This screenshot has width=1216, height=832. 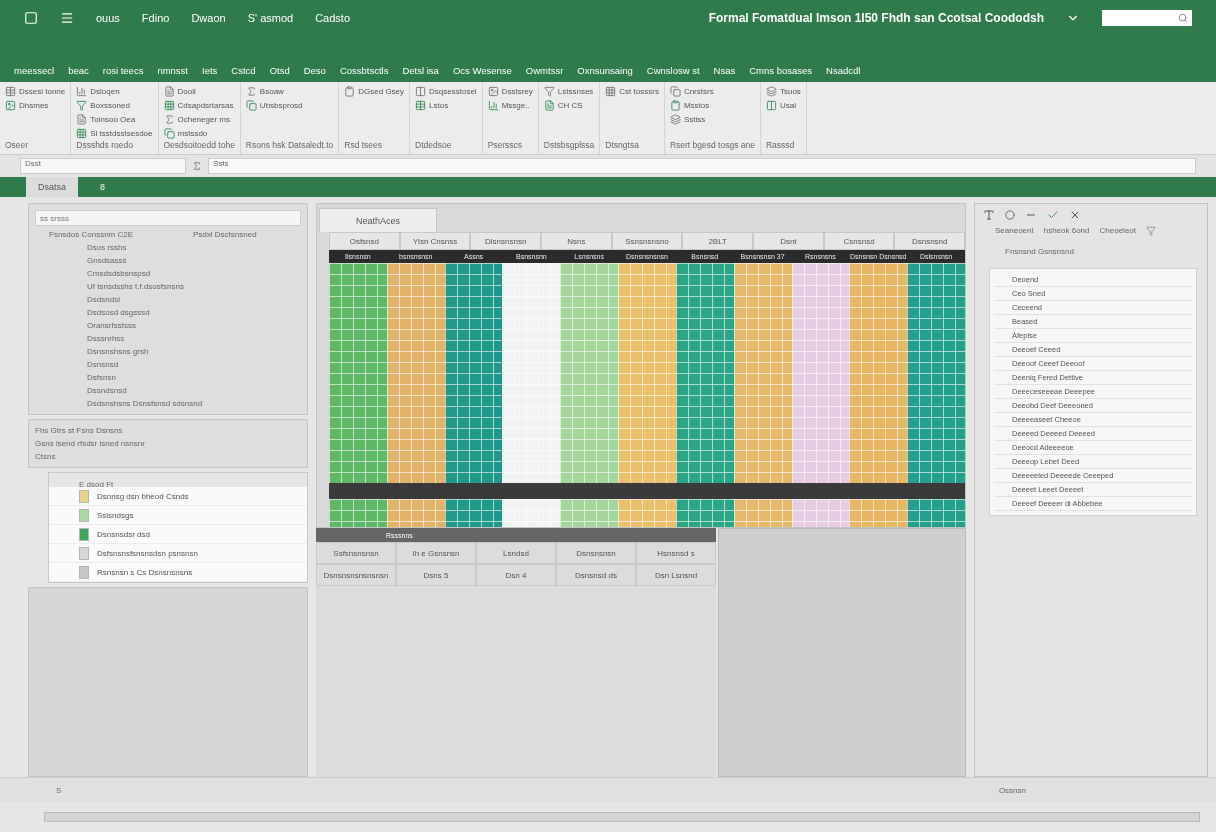 I want to click on ribbon-tab: Ocs Wesense, so click(x=482, y=70).